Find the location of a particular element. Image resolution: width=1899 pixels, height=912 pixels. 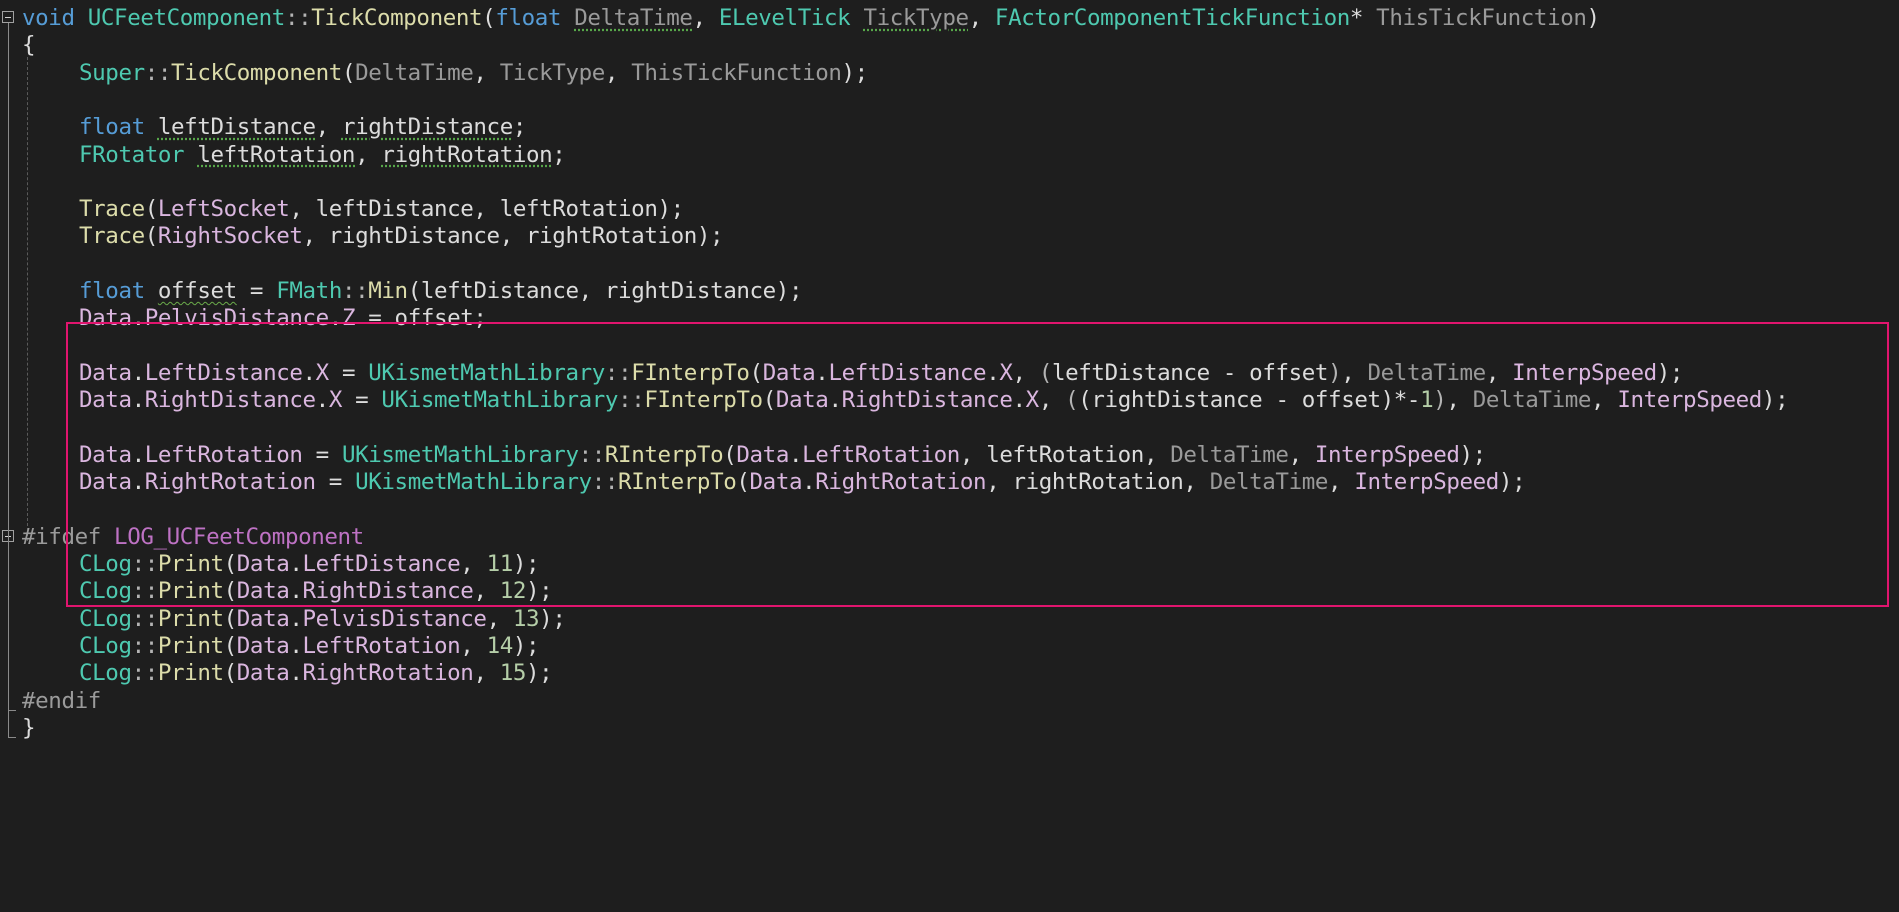

code-token: FRotator is located at coordinates (132, 154).